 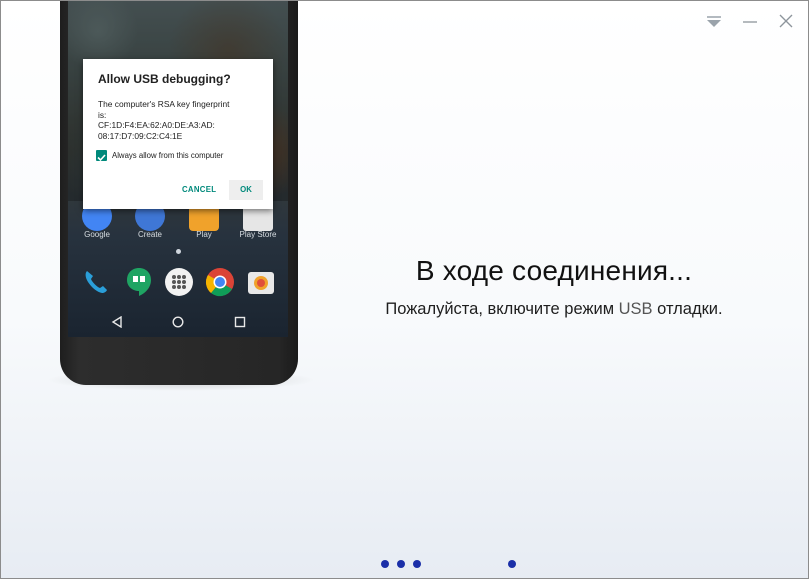 What do you see at coordinates (178, 251) in the screenshot?
I see `page-indicator-dot` at bounding box center [178, 251].